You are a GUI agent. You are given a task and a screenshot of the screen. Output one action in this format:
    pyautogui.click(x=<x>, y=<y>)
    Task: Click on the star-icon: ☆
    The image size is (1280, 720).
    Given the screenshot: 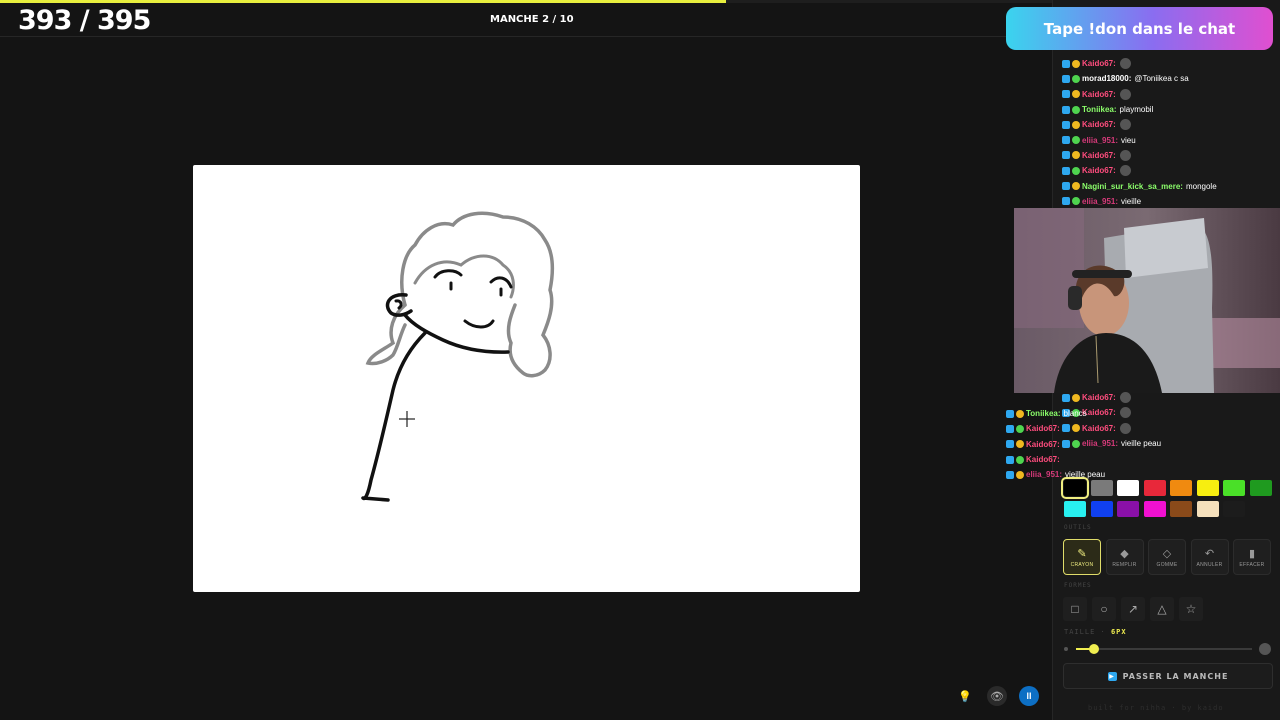 What is the action you would take?
    pyautogui.click(x=1191, y=609)
    